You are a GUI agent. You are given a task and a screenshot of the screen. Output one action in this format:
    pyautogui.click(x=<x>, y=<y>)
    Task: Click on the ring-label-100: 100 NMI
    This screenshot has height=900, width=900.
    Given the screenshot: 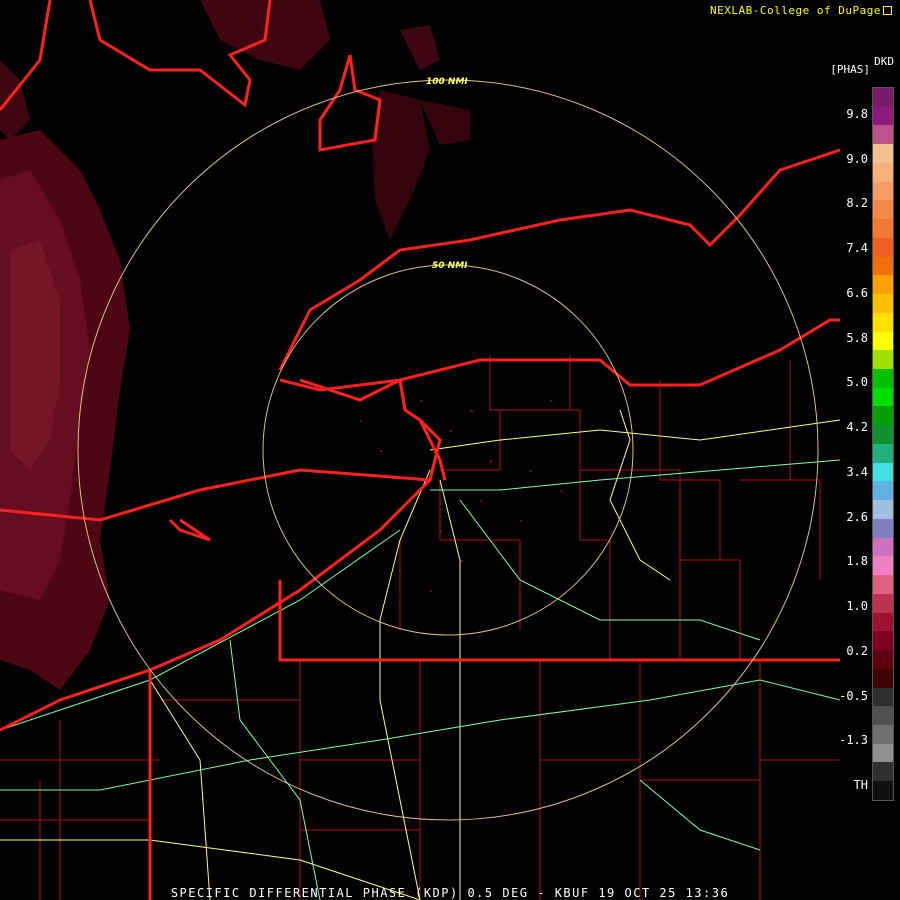 What is the action you would take?
    pyautogui.click(x=447, y=82)
    